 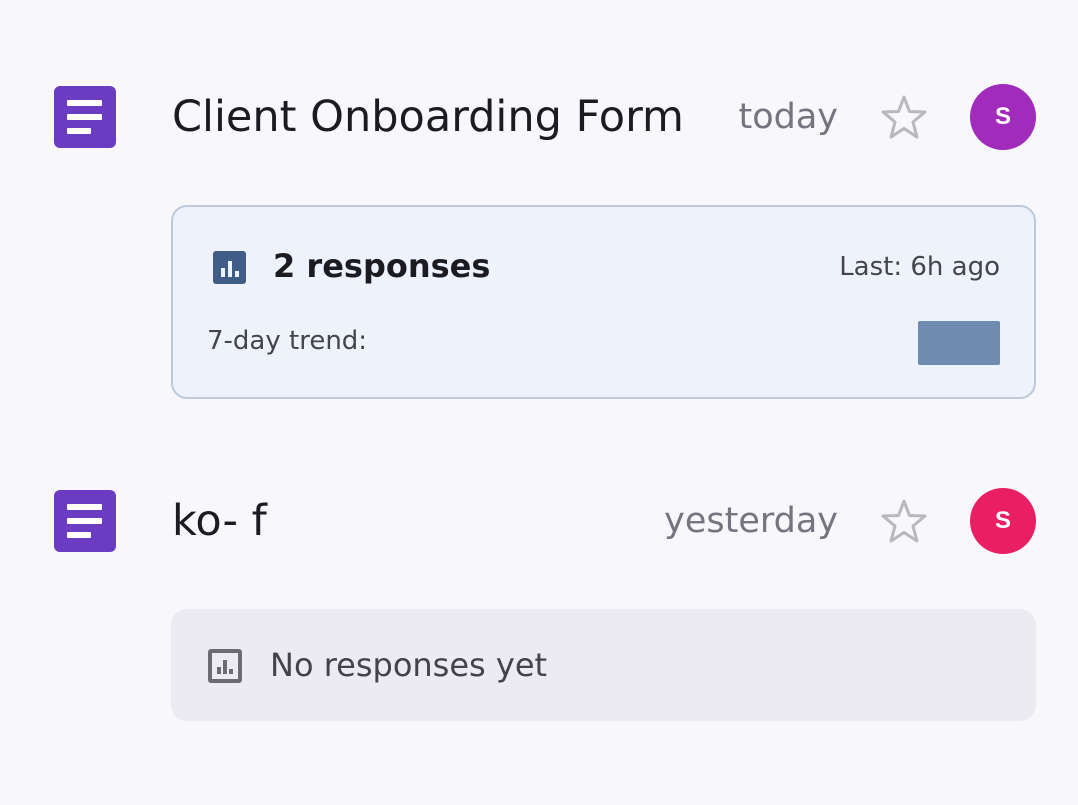 What do you see at coordinates (229, 267) in the screenshot?
I see `bar-chart-icon` at bounding box center [229, 267].